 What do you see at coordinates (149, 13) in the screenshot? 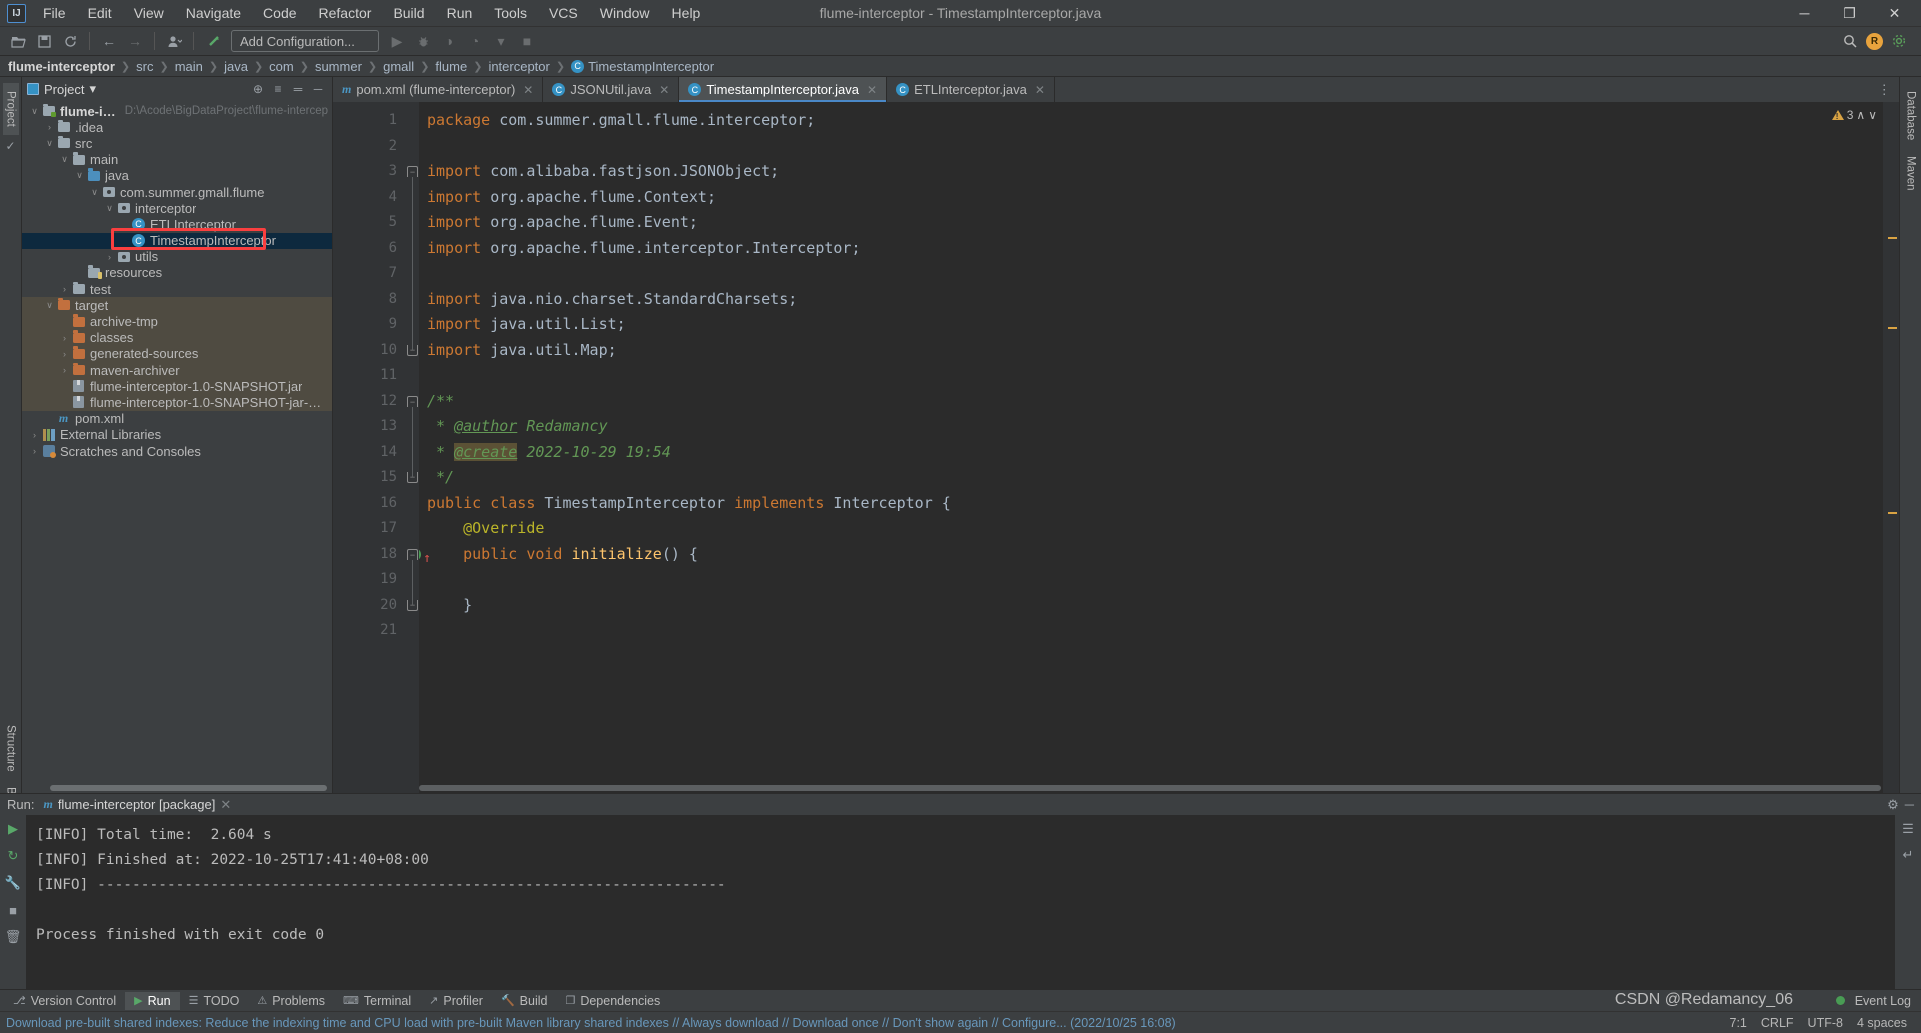
I see `menu-view: View` at bounding box center [149, 13].